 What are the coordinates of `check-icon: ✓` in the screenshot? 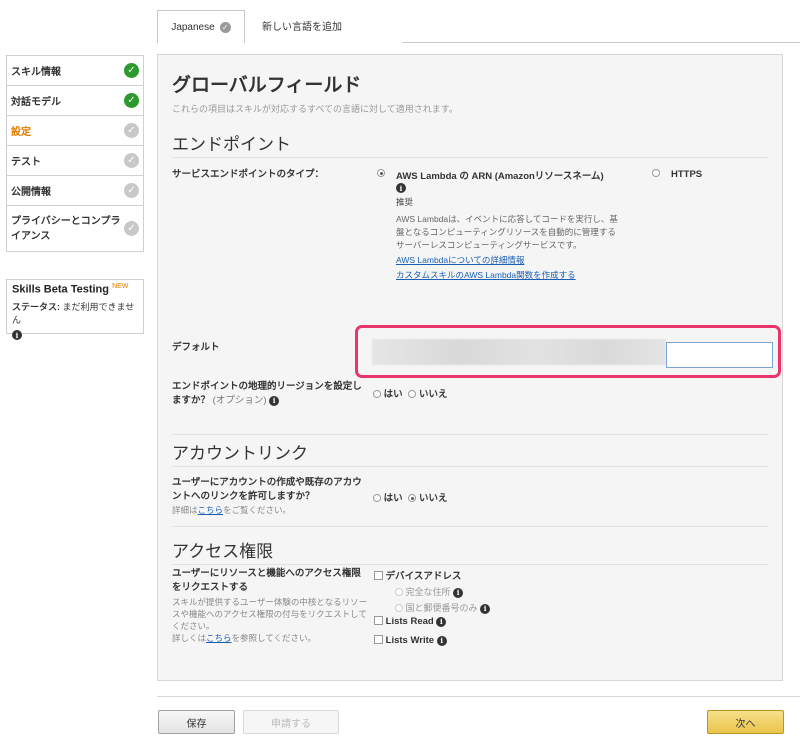 It's located at (225, 27).